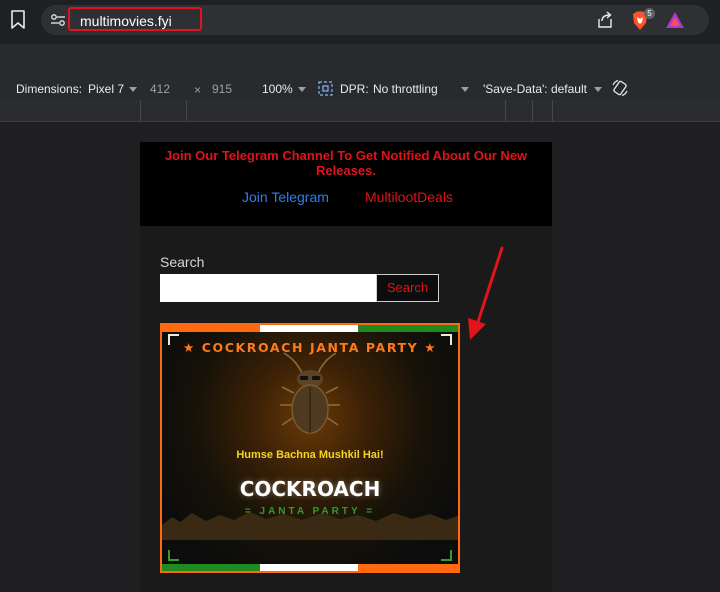  What do you see at coordinates (198, 90) in the screenshot?
I see `times-symbol: ×` at bounding box center [198, 90].